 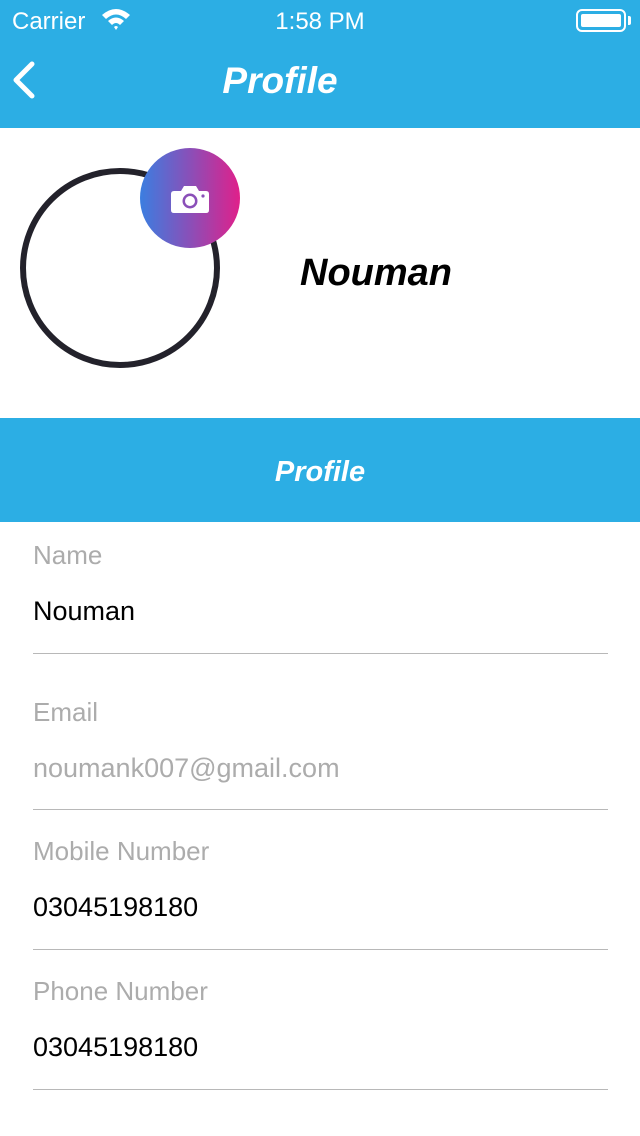 What do you see at coordinates (68, 555) in the screenshot?
I see `name-label: Name` at bounding box center [68, 555].